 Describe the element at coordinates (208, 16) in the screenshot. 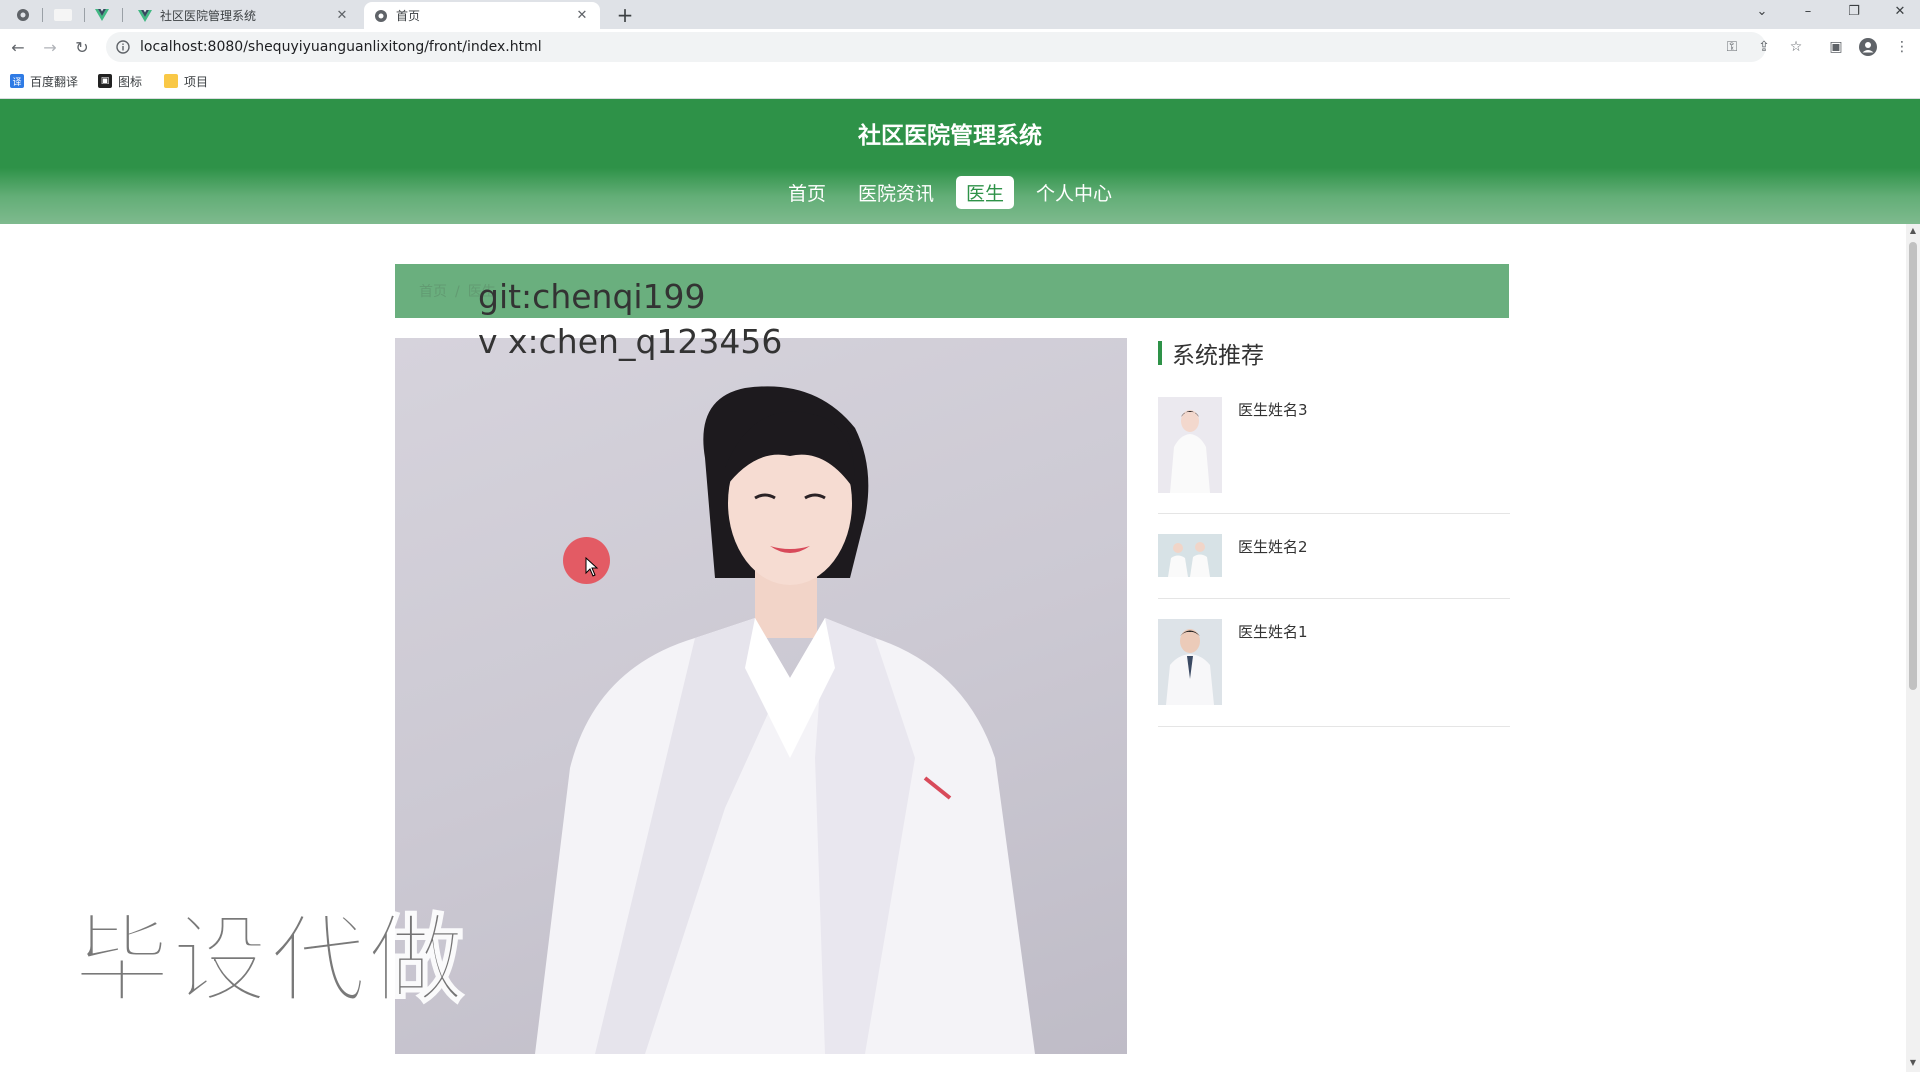

I see `tab-title: 社区医院管理系统` at that location.